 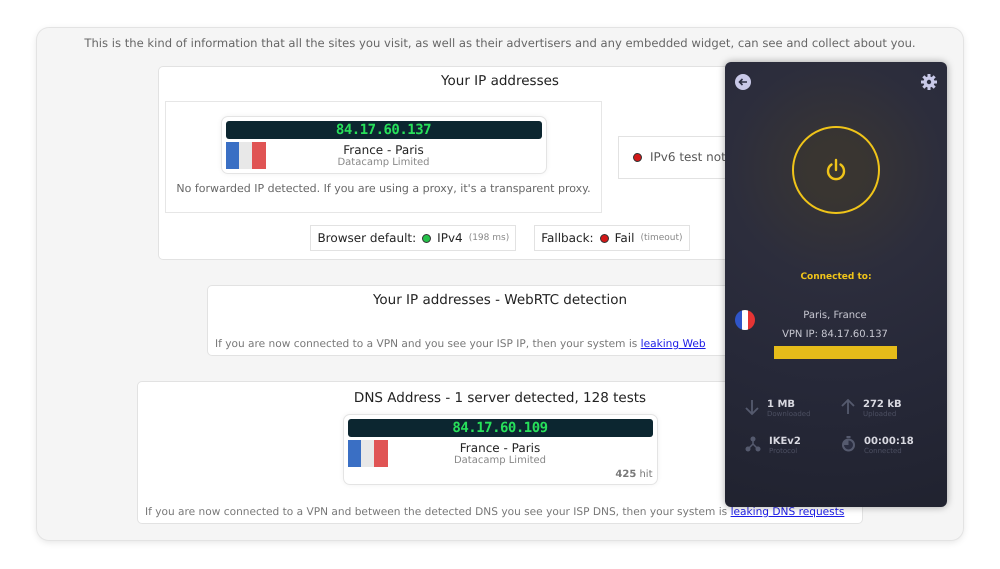 What do you see at coordinates (781, 404) in the screenshot?
I see `stat-value: 1 MB` at bounding box center [781, 404].